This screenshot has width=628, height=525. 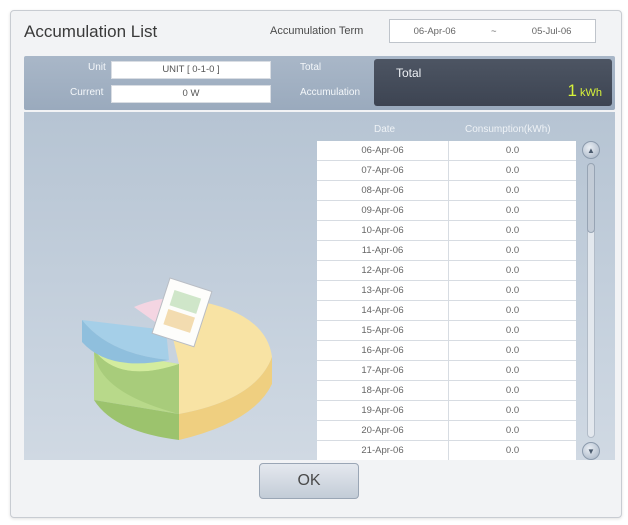 I want to click on table-row: 09-Apr-06 0.0, so click(x=446, y=211).